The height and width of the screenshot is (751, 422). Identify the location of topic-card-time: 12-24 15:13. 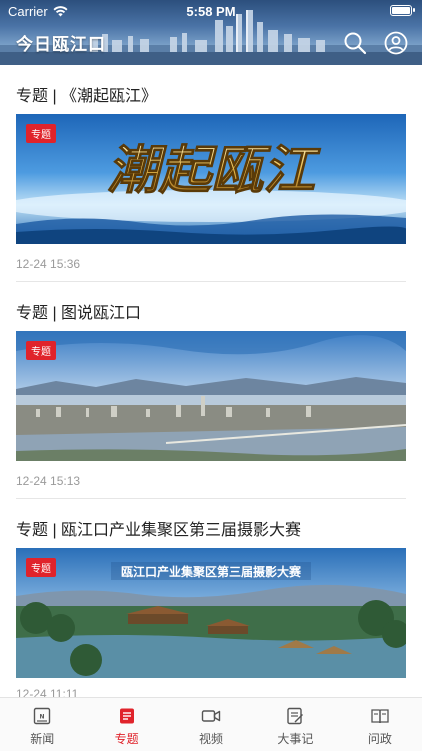
(48, 481).